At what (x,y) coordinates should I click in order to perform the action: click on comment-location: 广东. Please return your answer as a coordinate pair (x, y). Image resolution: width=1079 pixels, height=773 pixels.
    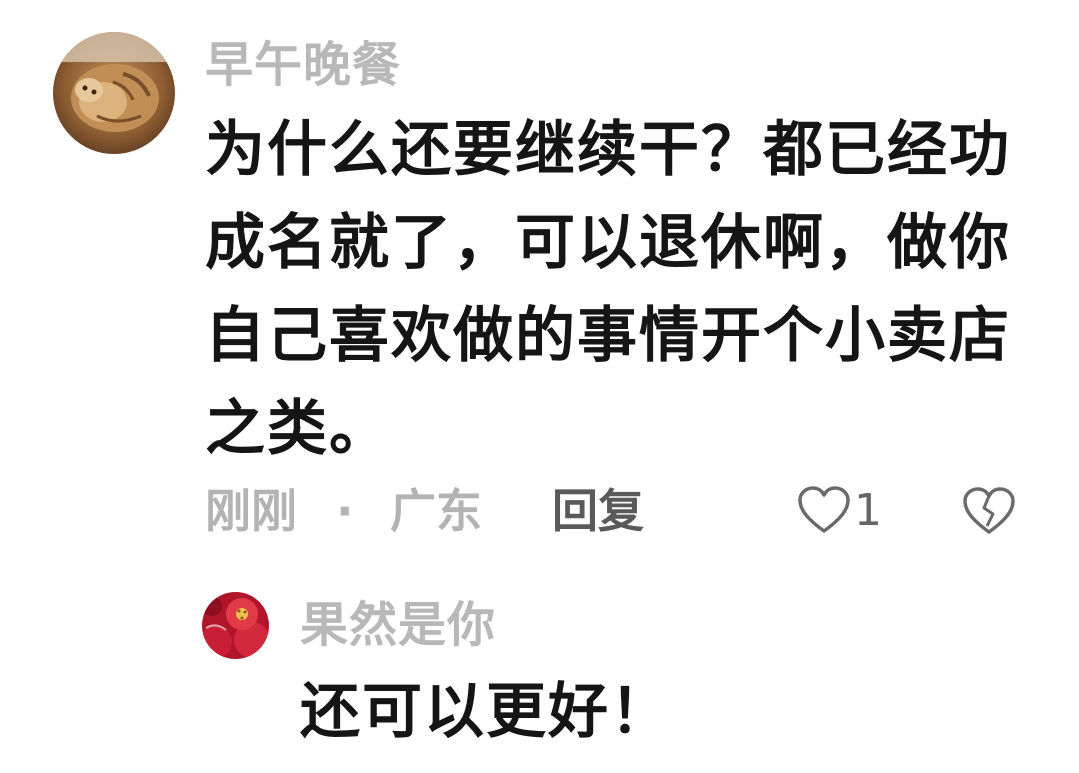
    Looking at the image, I should click on (436, 511).